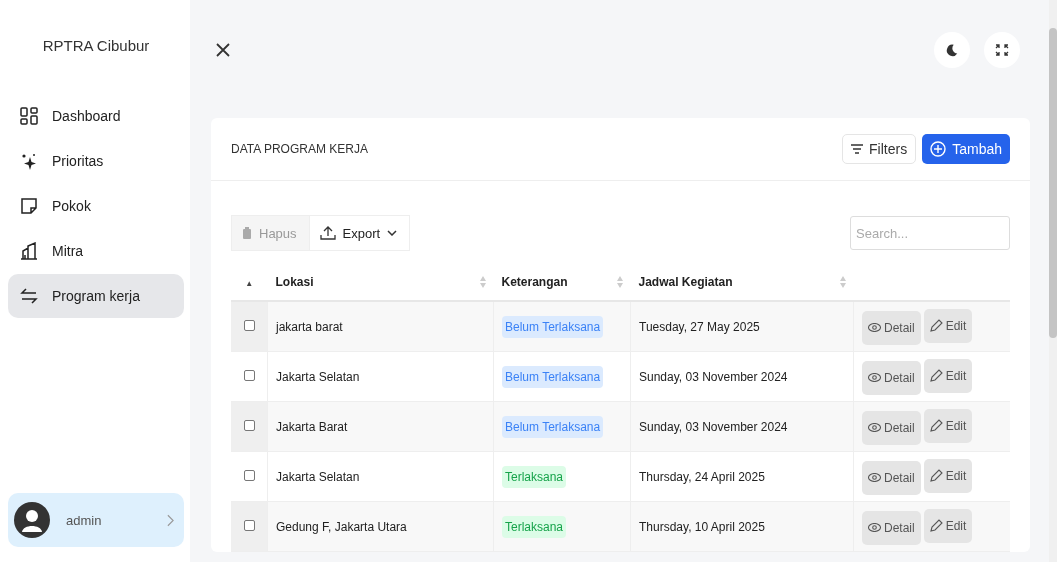 The width and height of the screenshot is (1057, 562). I want to click on column-header: Jadwal Kegiatan, so click(685, 282).